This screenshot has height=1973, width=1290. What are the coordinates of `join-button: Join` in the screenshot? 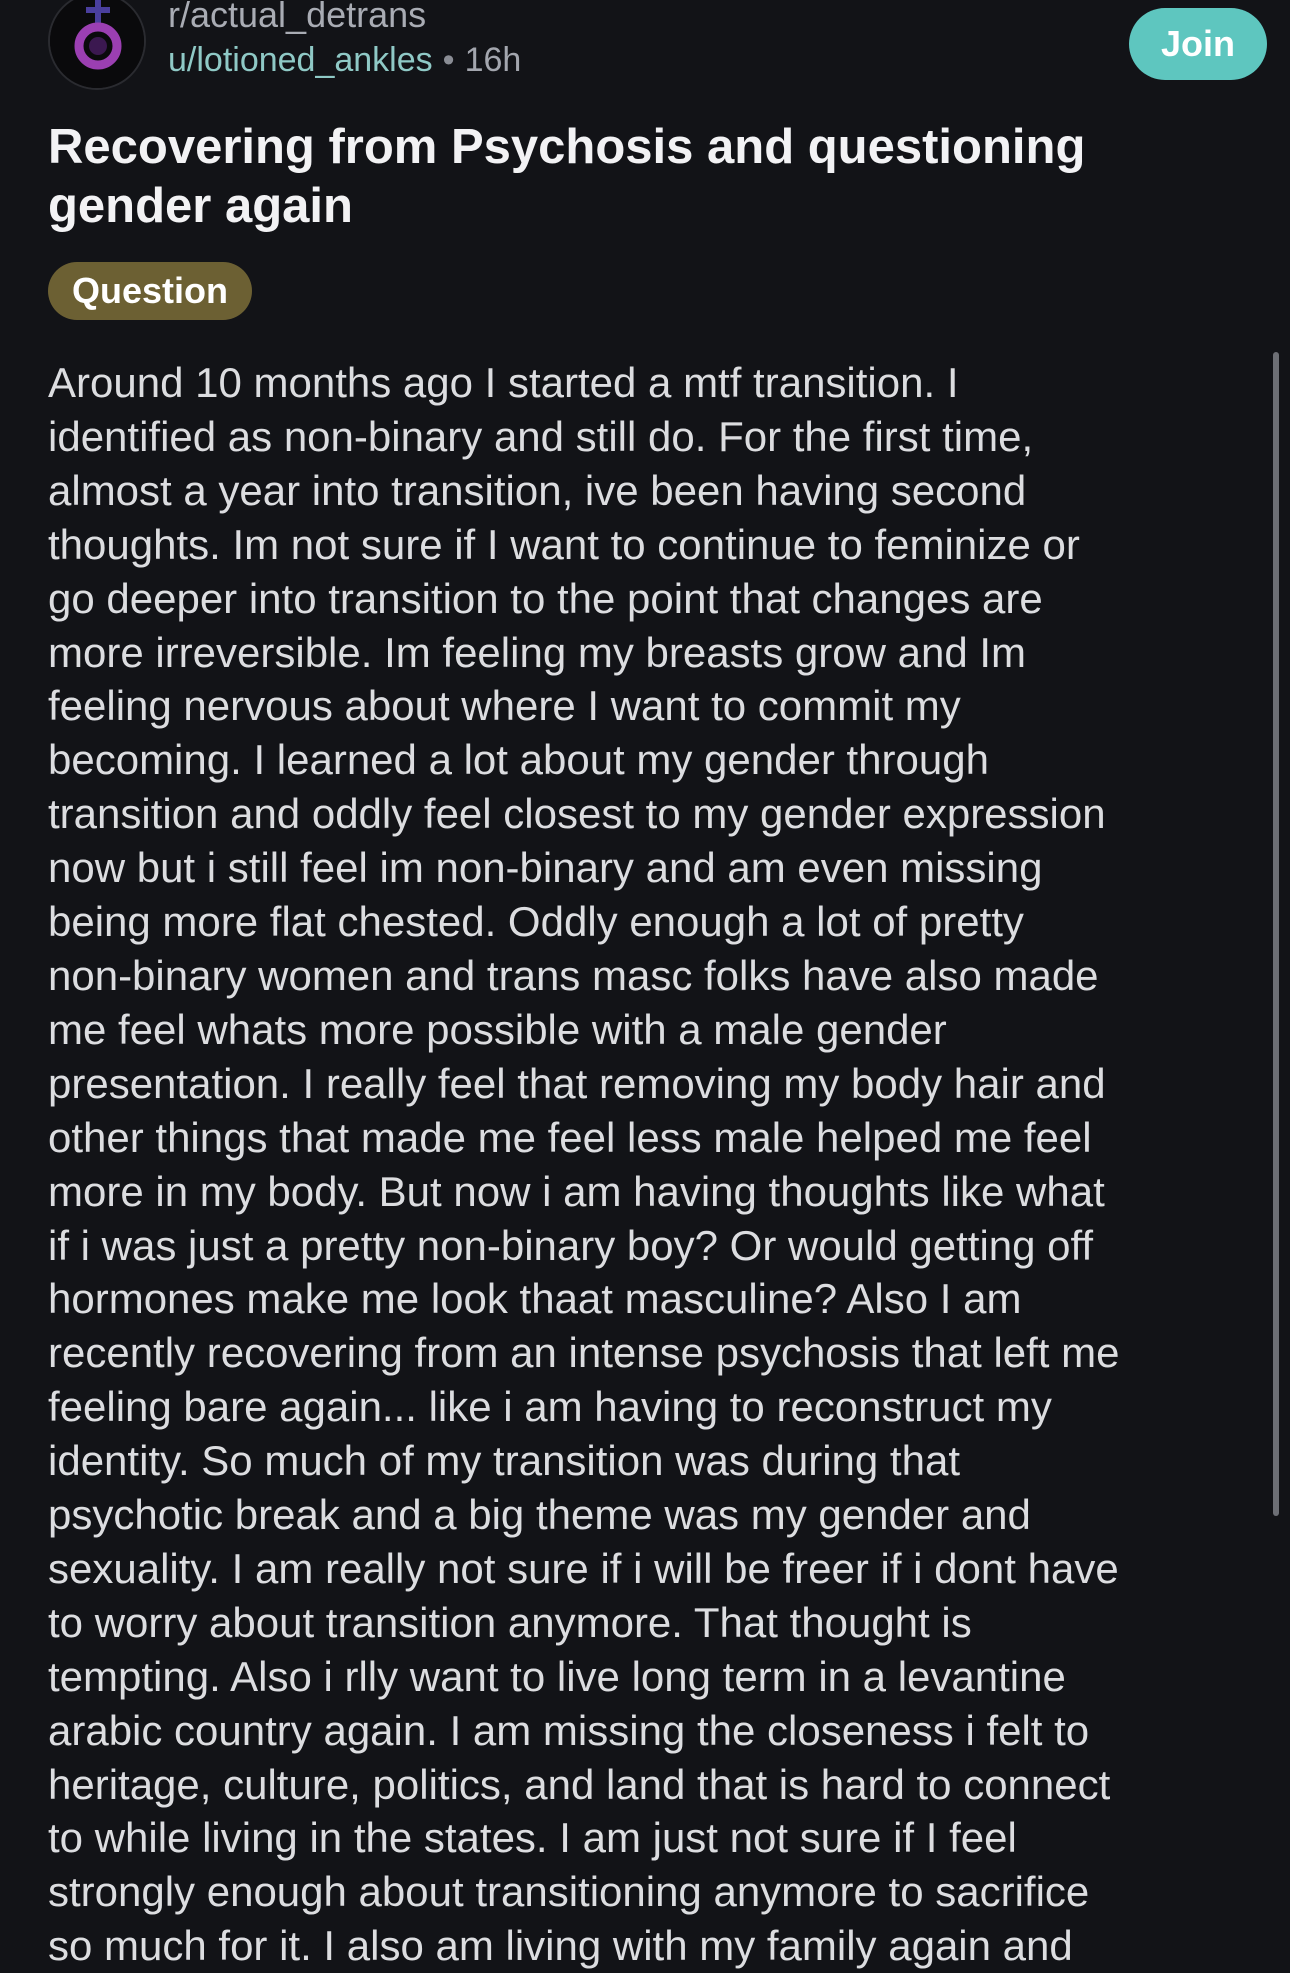 It's located at (1198, 44).